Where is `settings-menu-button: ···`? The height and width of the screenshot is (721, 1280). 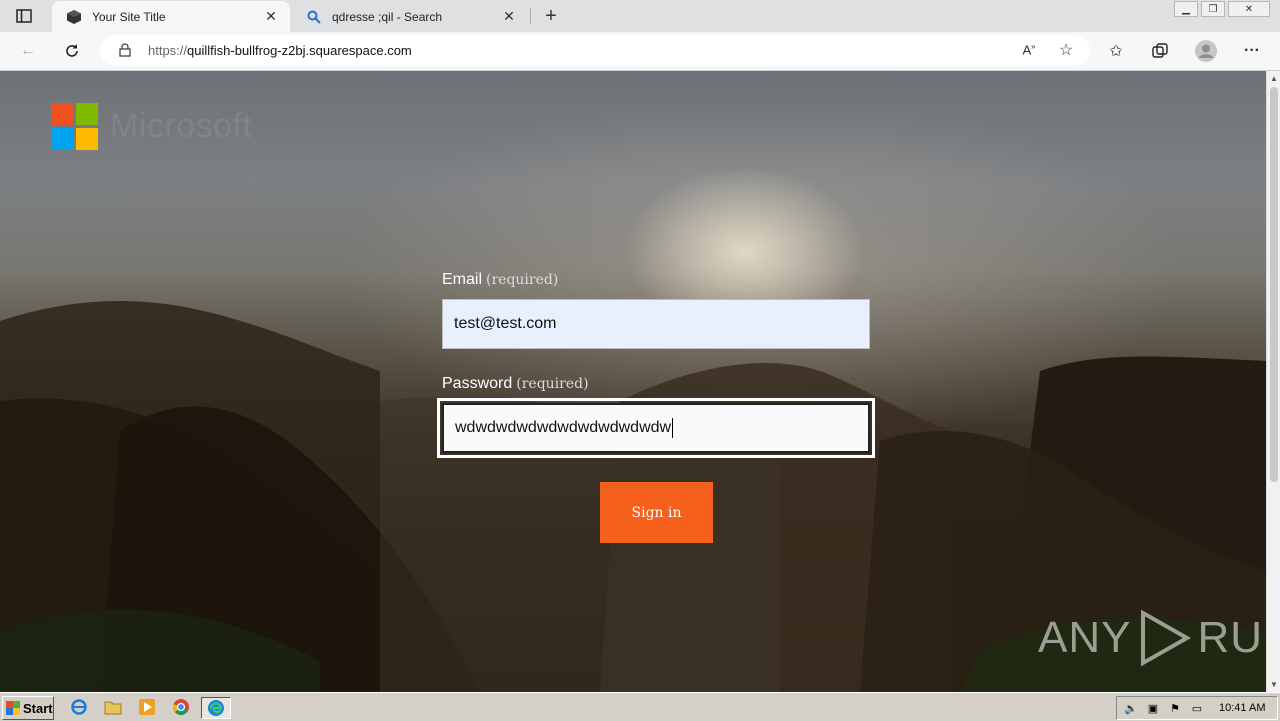 settings-menu-button: ··· is located at coordinates (1252, 51).